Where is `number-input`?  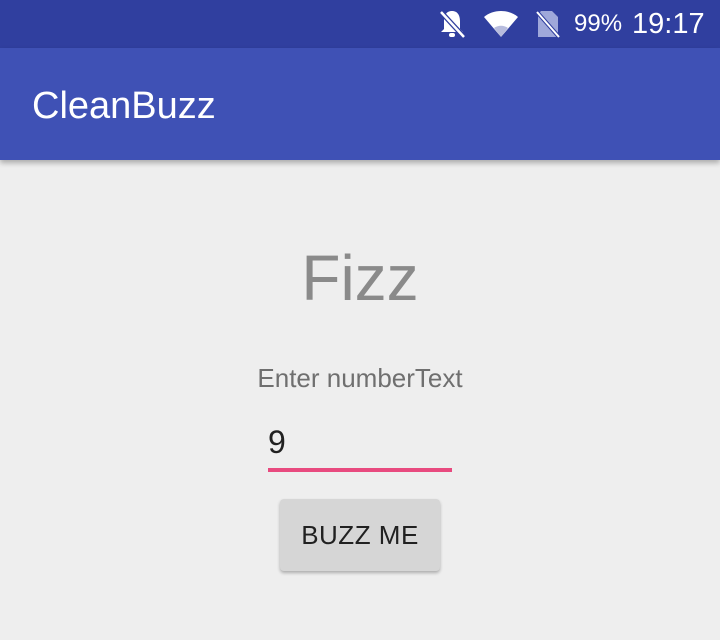
number-input is located at coordinates (360, 442).